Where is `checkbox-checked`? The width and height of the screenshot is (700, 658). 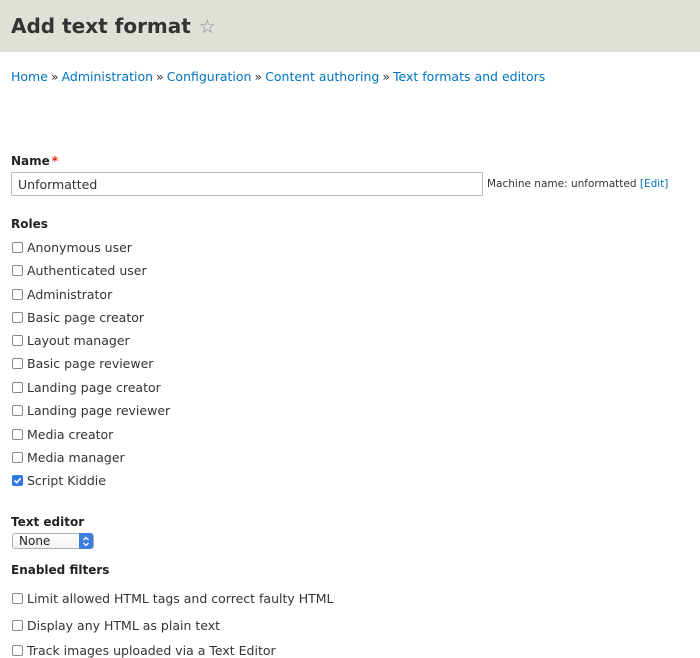
checkbox-checked is located at coordinates (17, 480).